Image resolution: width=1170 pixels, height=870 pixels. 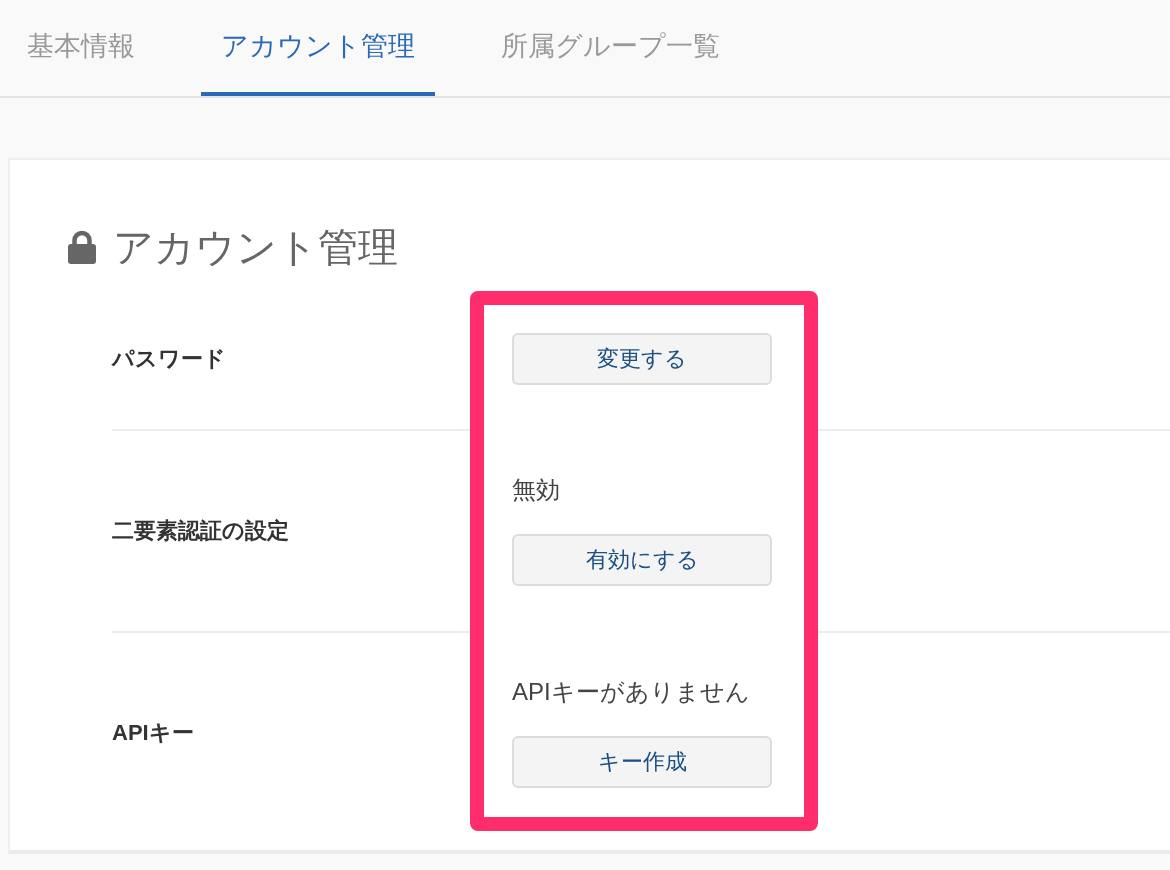 What do you see at coordinates (255, 247) in the screenshot?
I see `section-title: アカウント管理` at bounding box center [255, 247].